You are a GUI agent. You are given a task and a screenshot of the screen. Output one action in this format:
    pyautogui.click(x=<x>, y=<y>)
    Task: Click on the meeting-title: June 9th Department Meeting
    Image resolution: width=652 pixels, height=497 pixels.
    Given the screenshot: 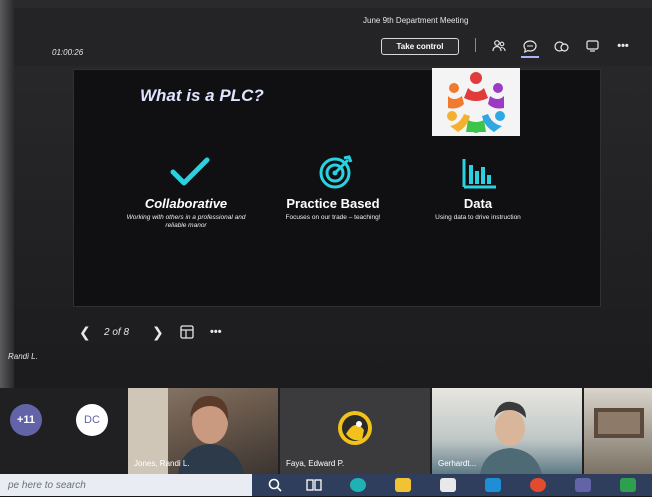 What is the action you would take?
    pyautogui.click(x=416, y=20)
    